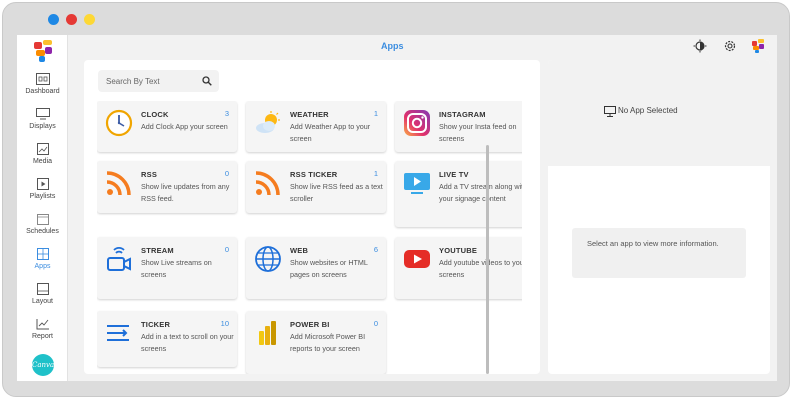 The height and width of the screenshot is (400, 794). I want to click on app-description: Show Live streams on screens, so click(176, 268).